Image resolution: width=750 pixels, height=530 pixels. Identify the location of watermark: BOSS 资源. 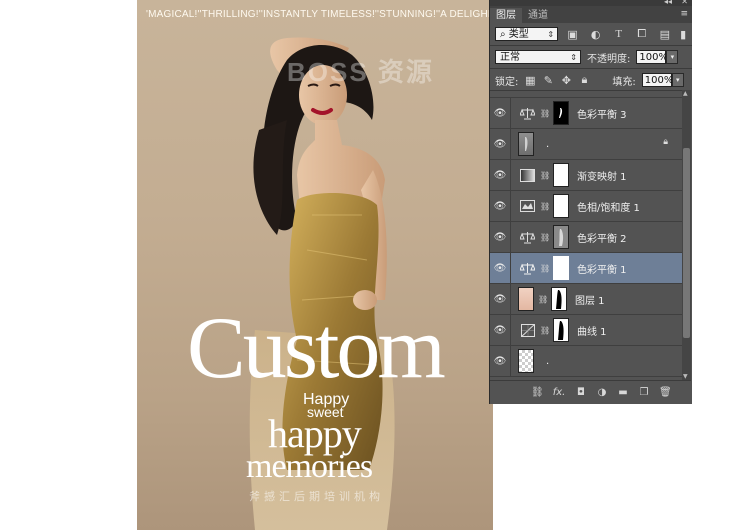
(360, 72).